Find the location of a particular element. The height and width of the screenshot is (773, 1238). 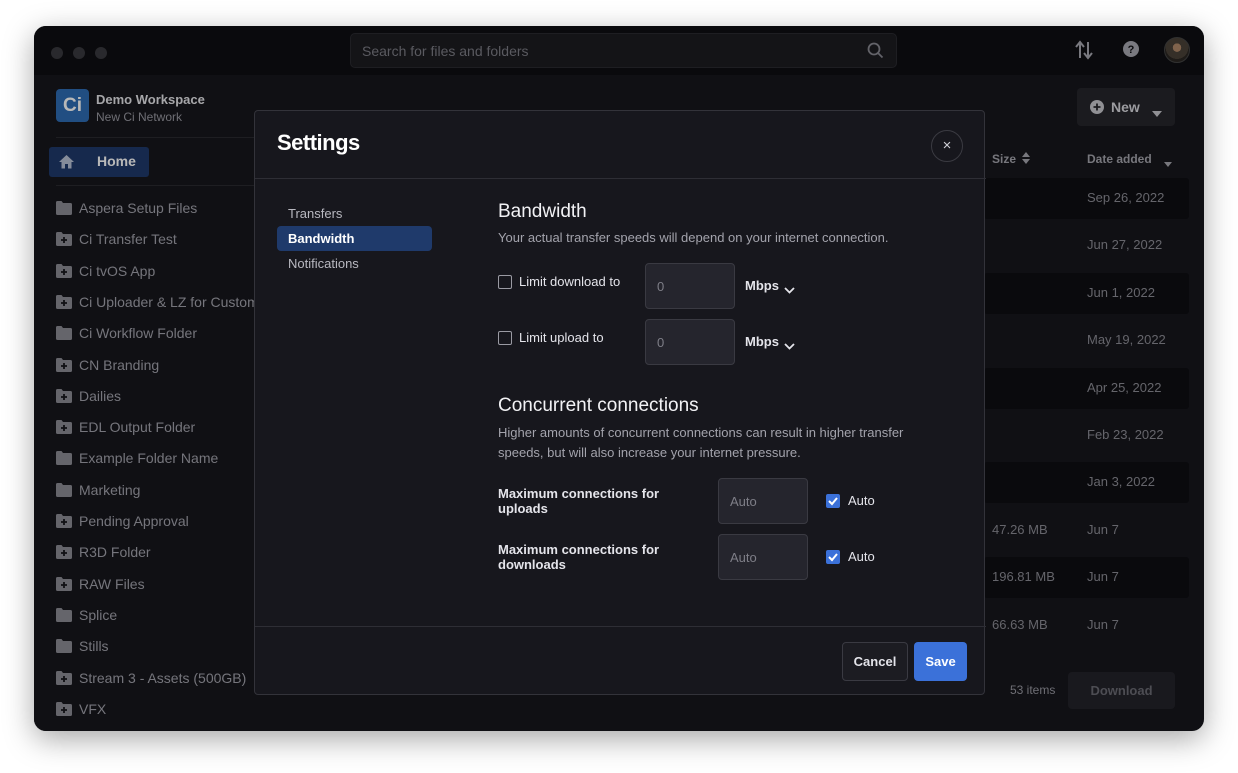

settings-nav-notifications: Notifications is located at coordinates (354, 263).